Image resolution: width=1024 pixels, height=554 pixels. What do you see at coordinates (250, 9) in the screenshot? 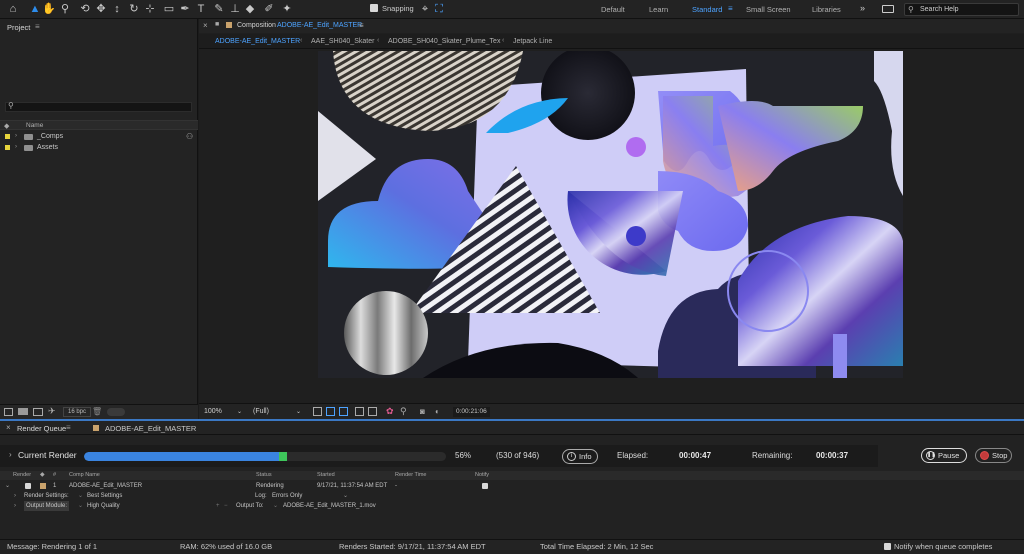
I see `eraser-tool-icon: ◆` at bounding box center [250, 9].